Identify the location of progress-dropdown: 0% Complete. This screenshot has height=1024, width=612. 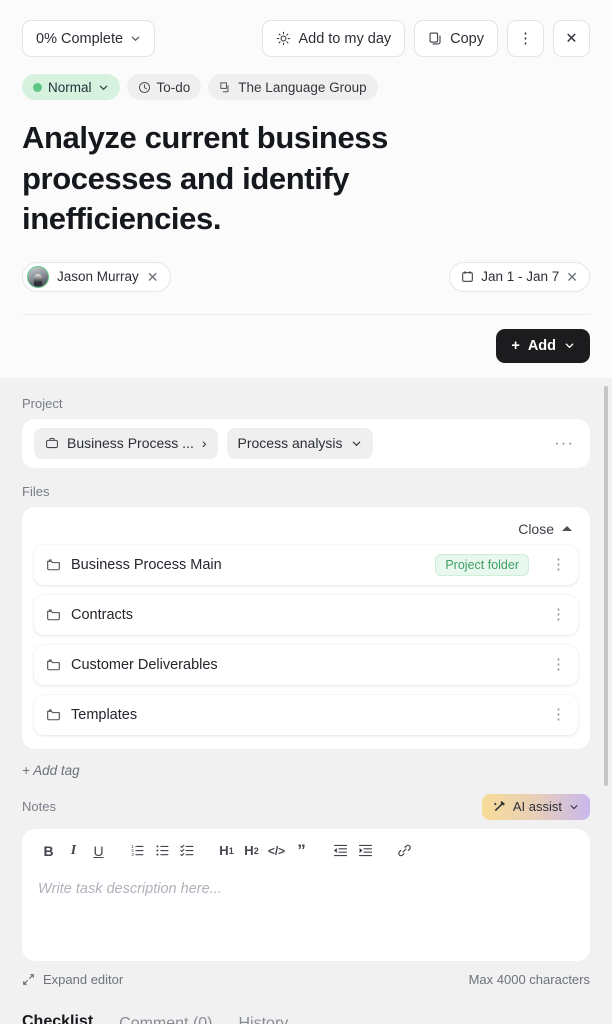
(89, 38).